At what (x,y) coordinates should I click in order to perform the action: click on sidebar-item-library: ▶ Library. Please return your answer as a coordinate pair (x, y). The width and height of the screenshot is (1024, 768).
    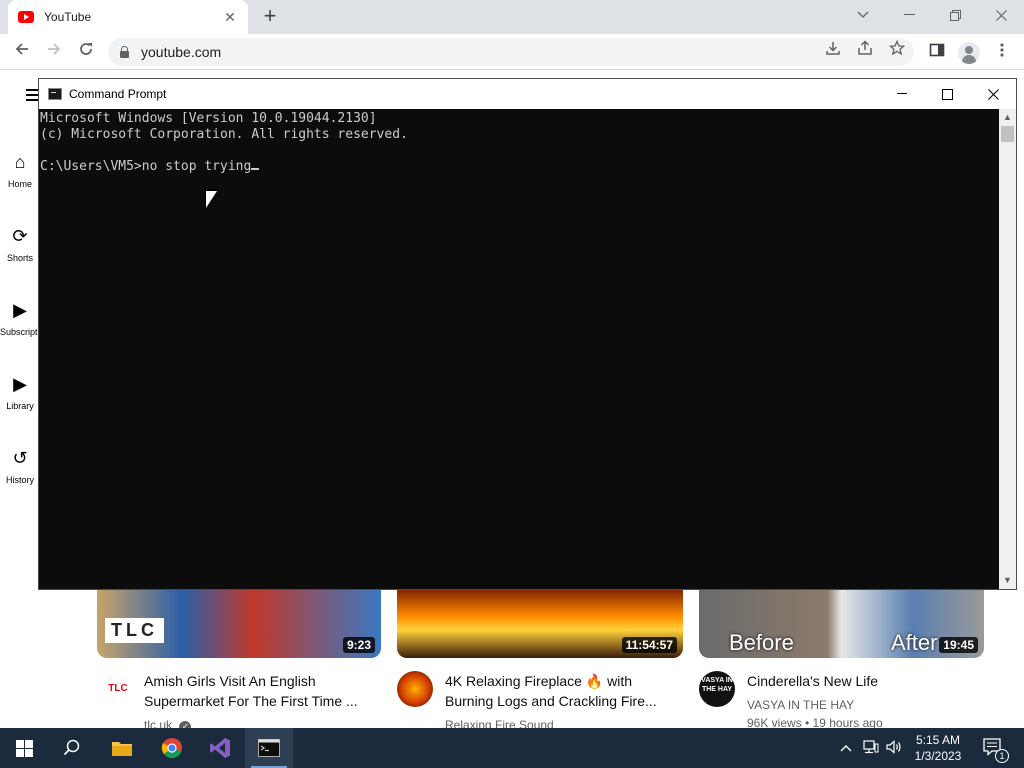
    Looking at the image, I should click on (20, 392).